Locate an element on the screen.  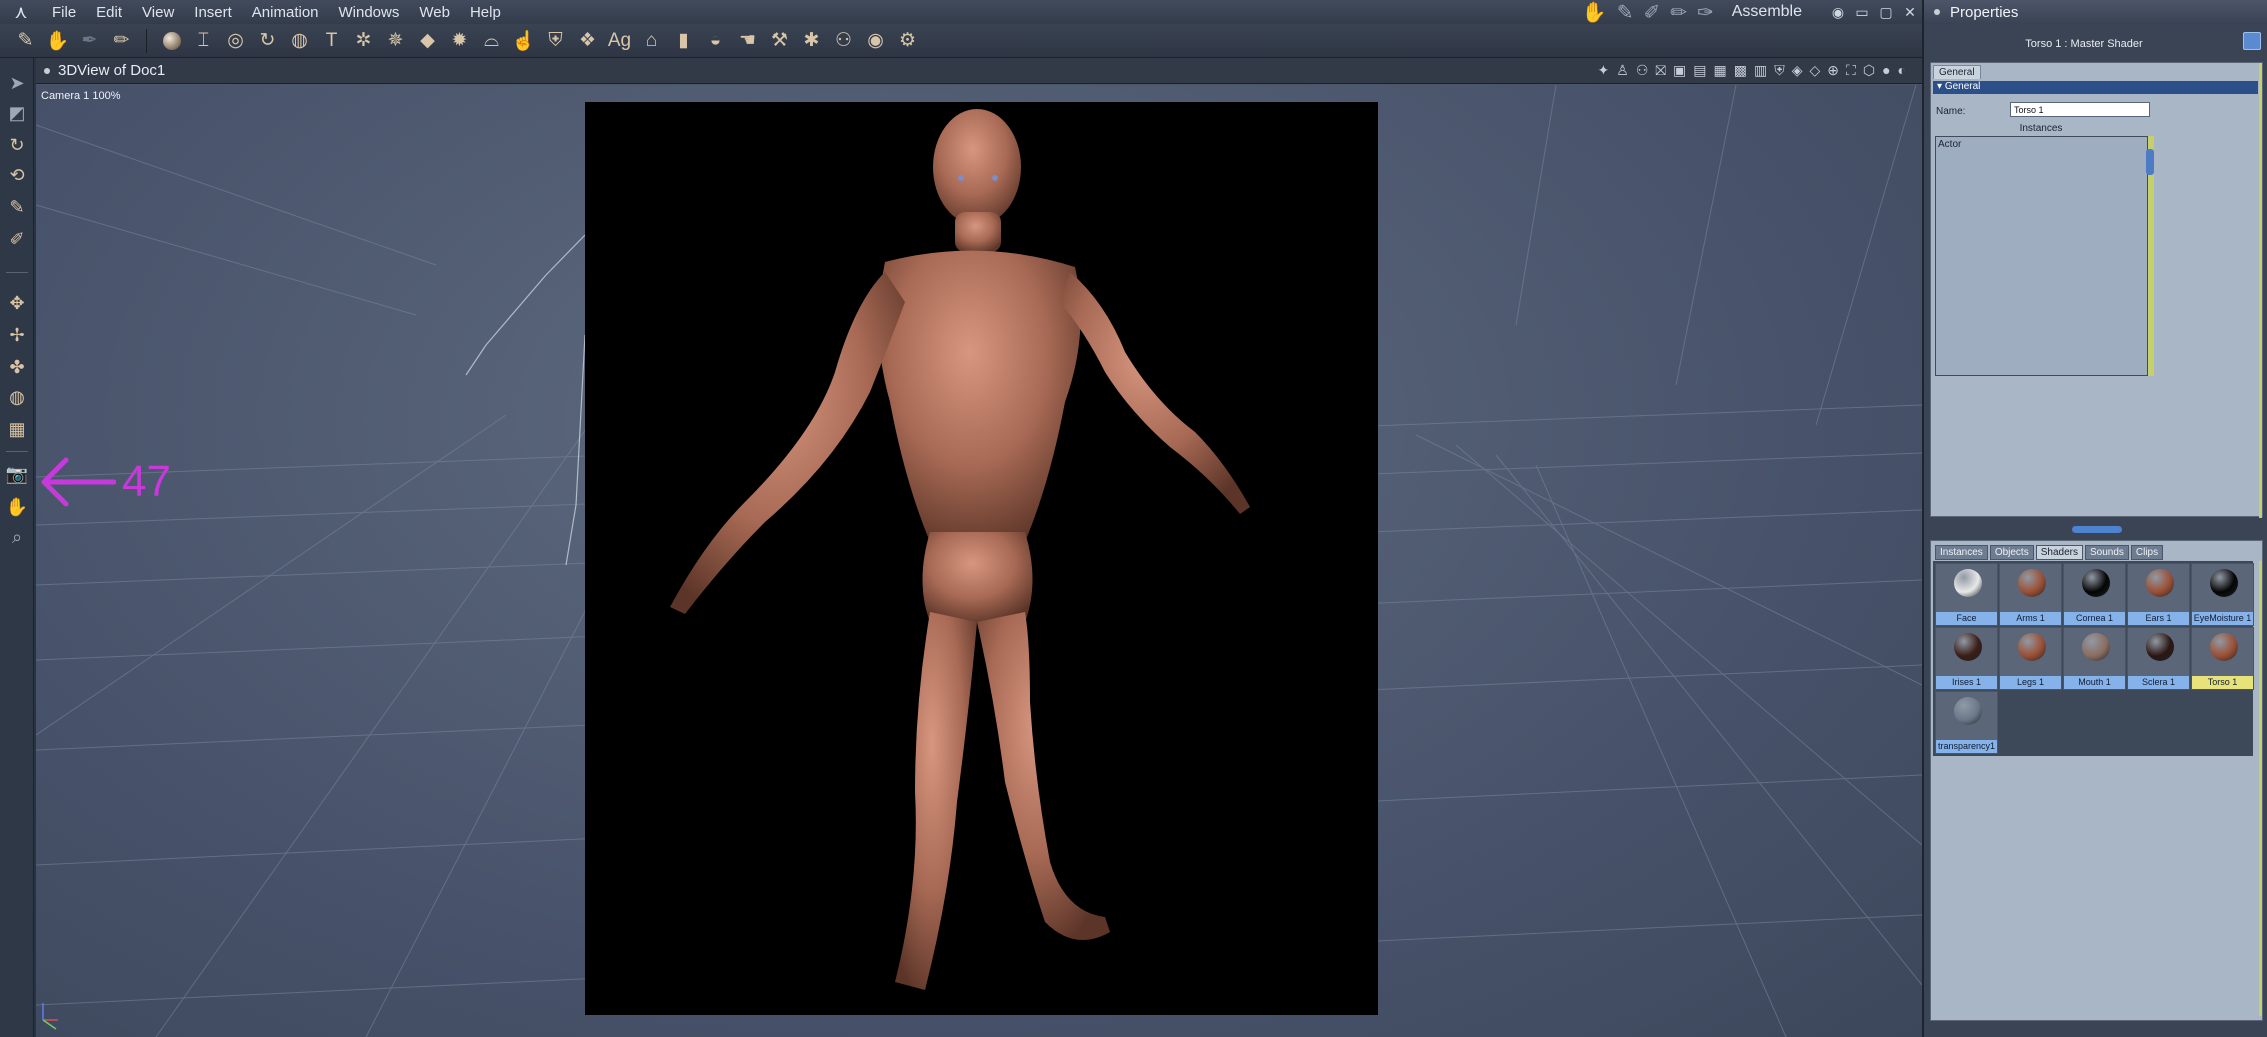
hair-room-icon: ✑ is located at coordinates (1705, 12).